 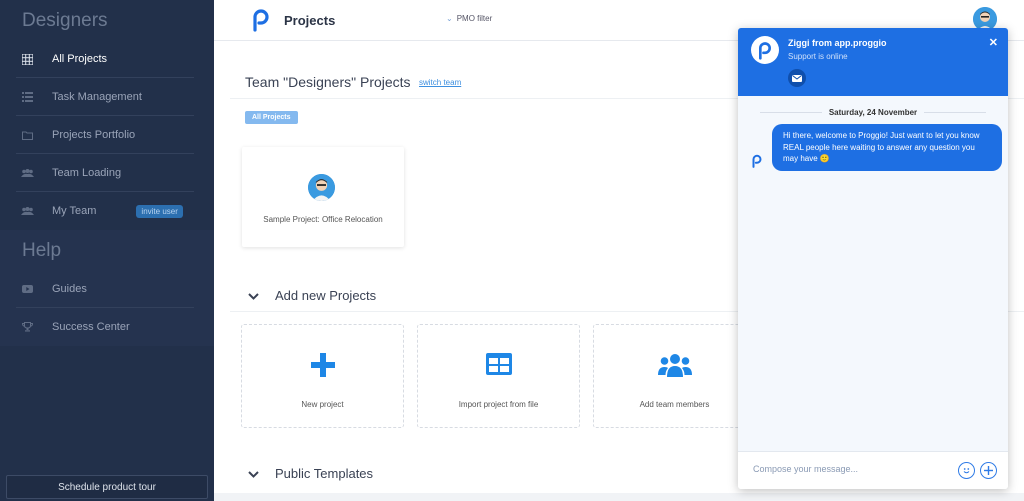 What do you see at coordinates (818, 56) in the screenshot?
I see `agent-status: Support is online` at bounding box center [818, 56].